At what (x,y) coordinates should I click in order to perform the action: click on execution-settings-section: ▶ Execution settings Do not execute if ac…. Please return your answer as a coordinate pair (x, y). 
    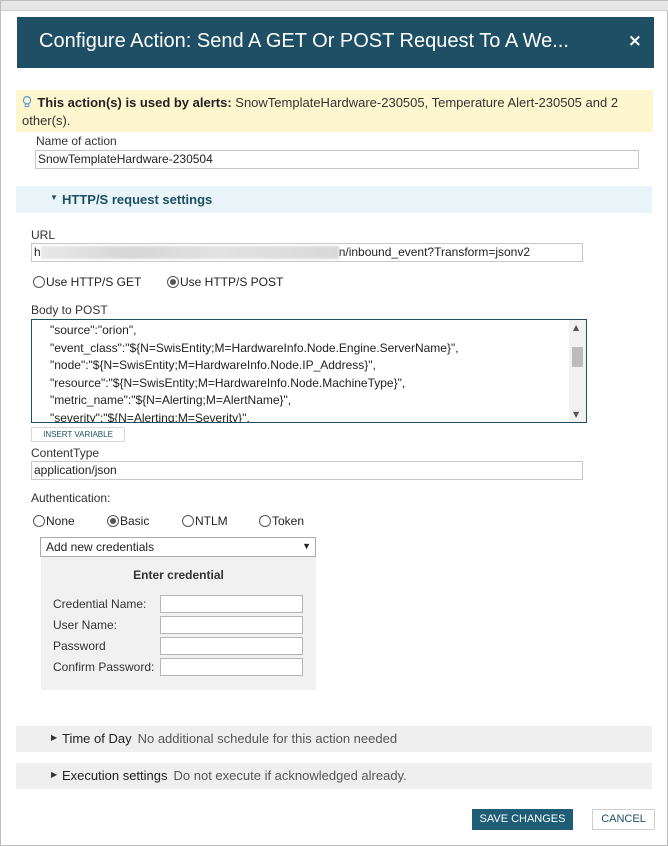
    Looking at the image, I should click on (334, 776).